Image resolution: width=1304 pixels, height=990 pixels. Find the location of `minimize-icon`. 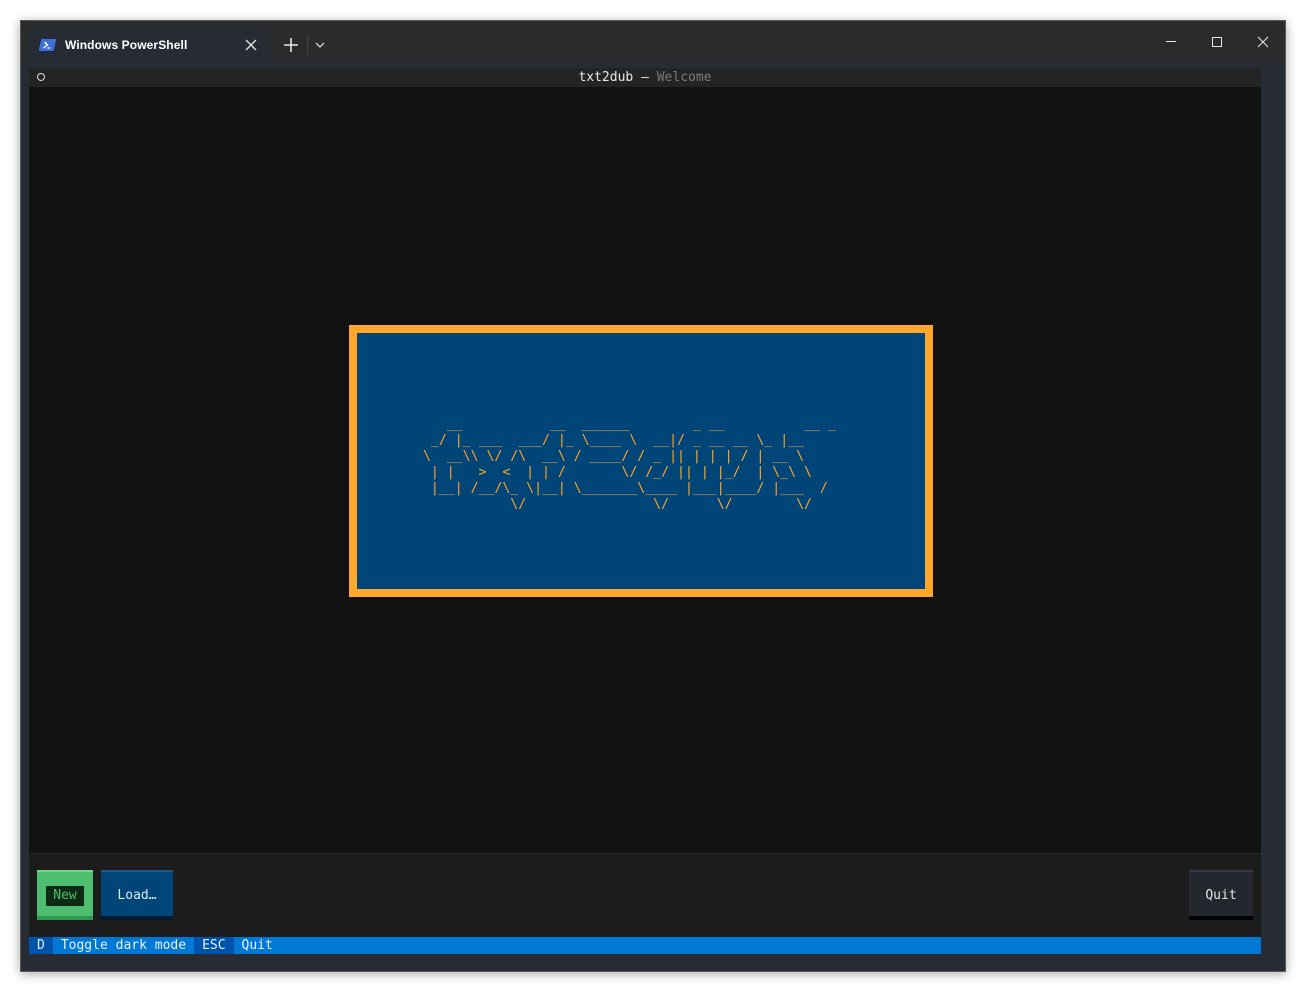

minimize-icon is located at coordinates (1171, 41).